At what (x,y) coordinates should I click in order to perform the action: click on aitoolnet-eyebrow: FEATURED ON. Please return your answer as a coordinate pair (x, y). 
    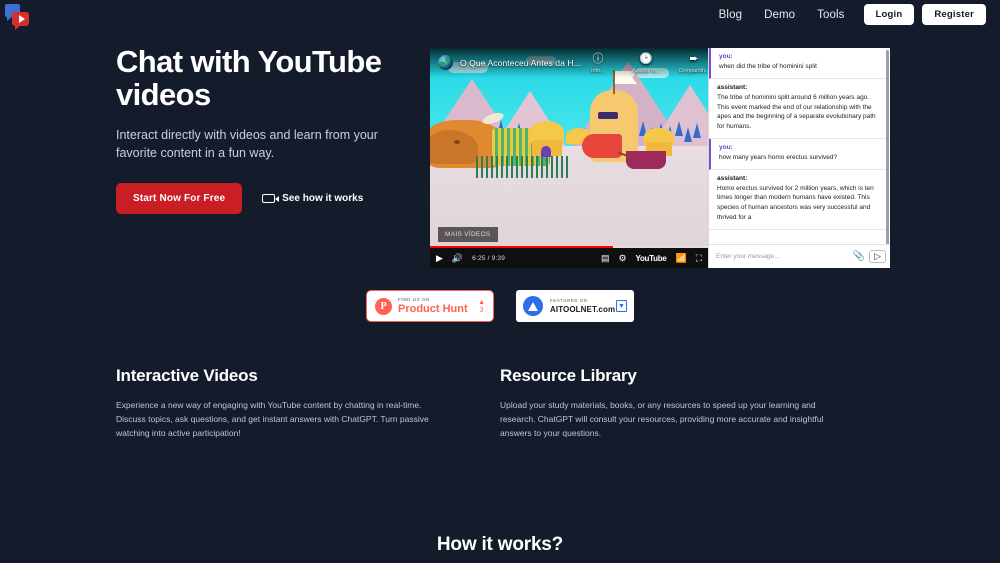
    Looking at the image, I should click on (569, 300).